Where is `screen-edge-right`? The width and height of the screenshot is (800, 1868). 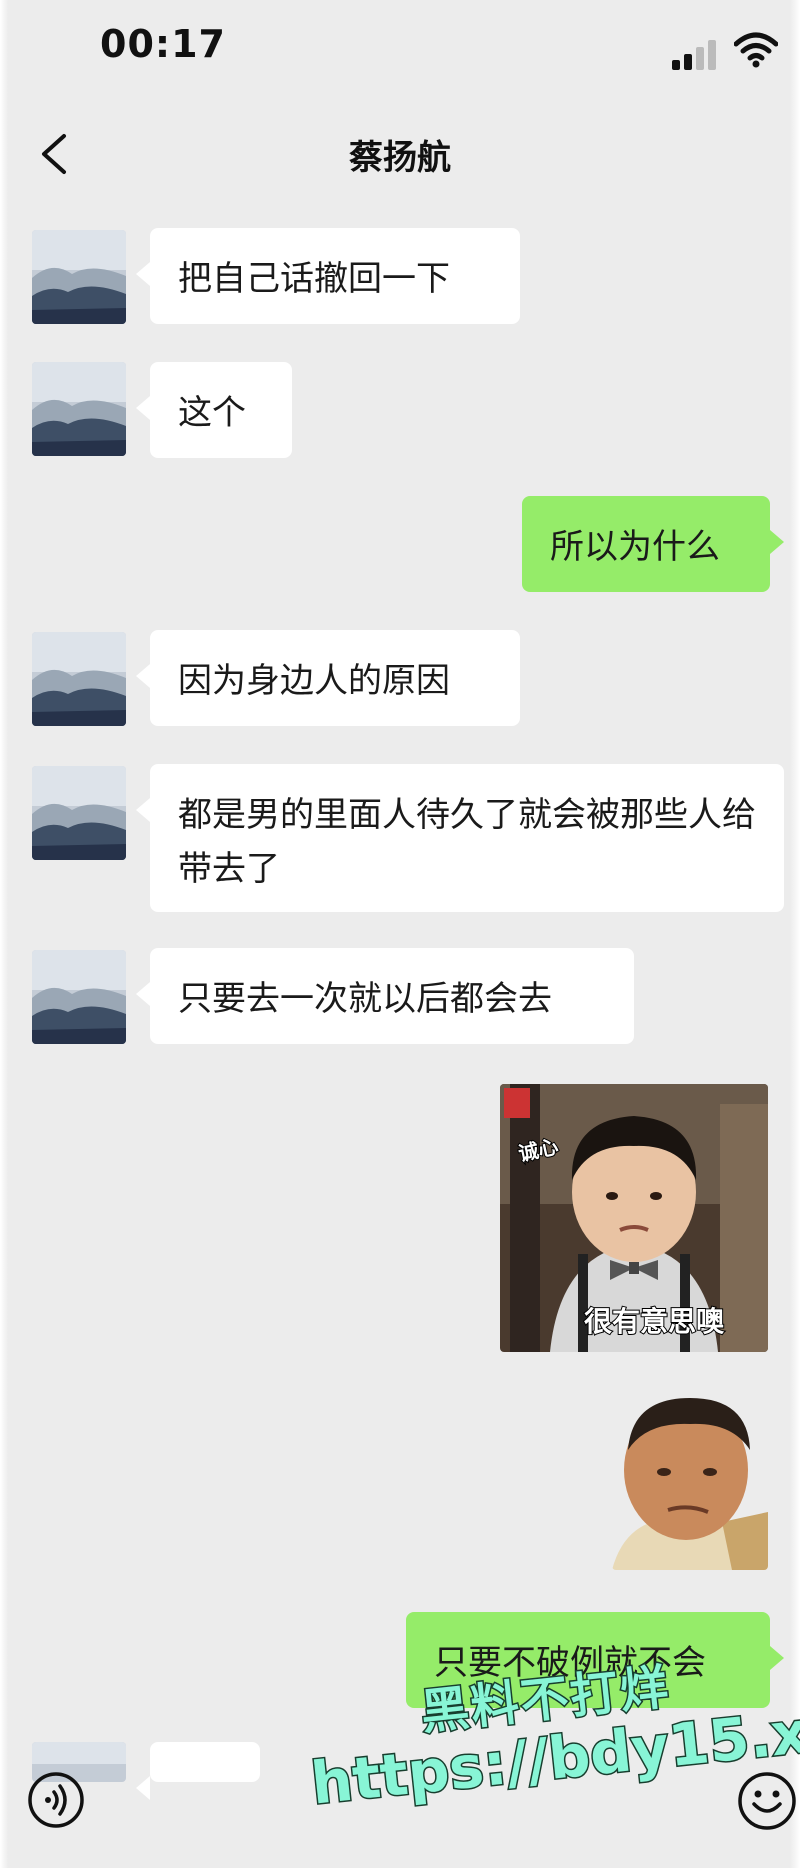 screen-edge-right is located at coordinates (795, 934).